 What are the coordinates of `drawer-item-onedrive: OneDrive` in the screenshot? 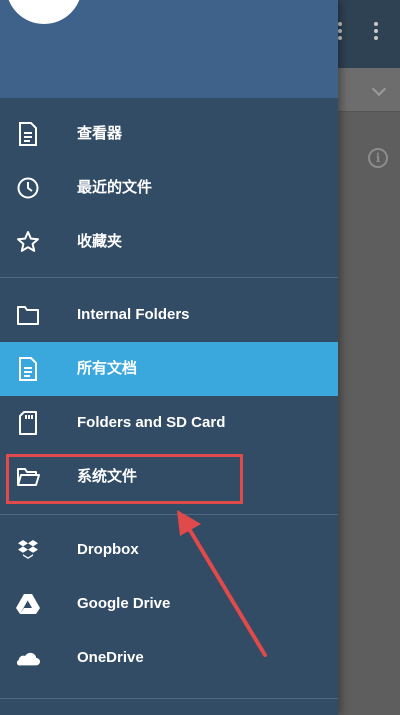 It's located at (169, 658).